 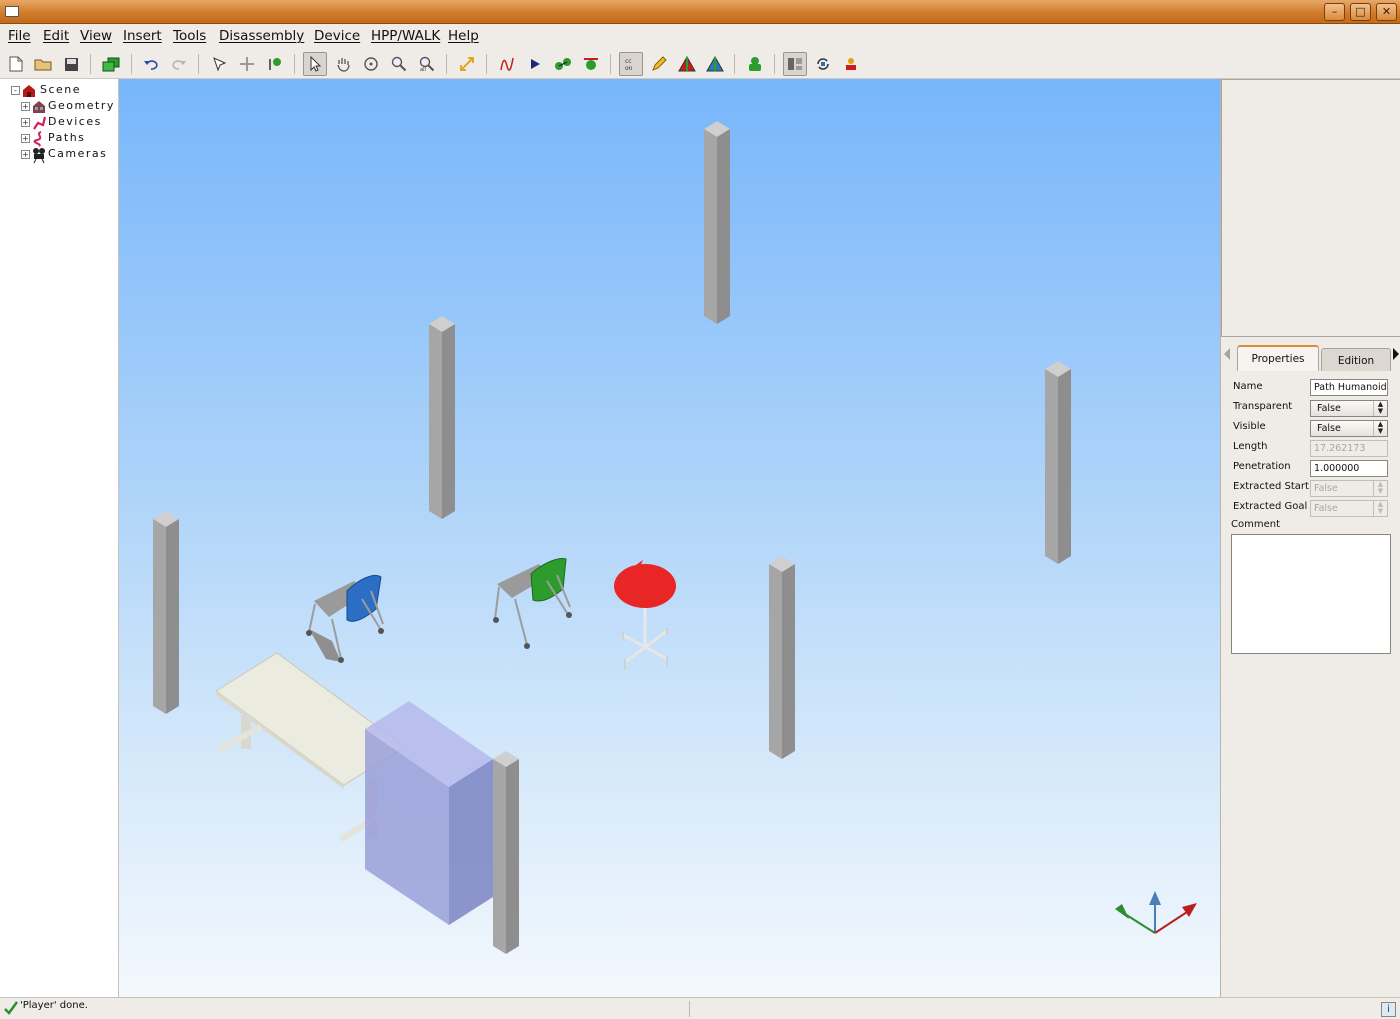 I want to click on menu-device: Device, so click(x=337, y=36).